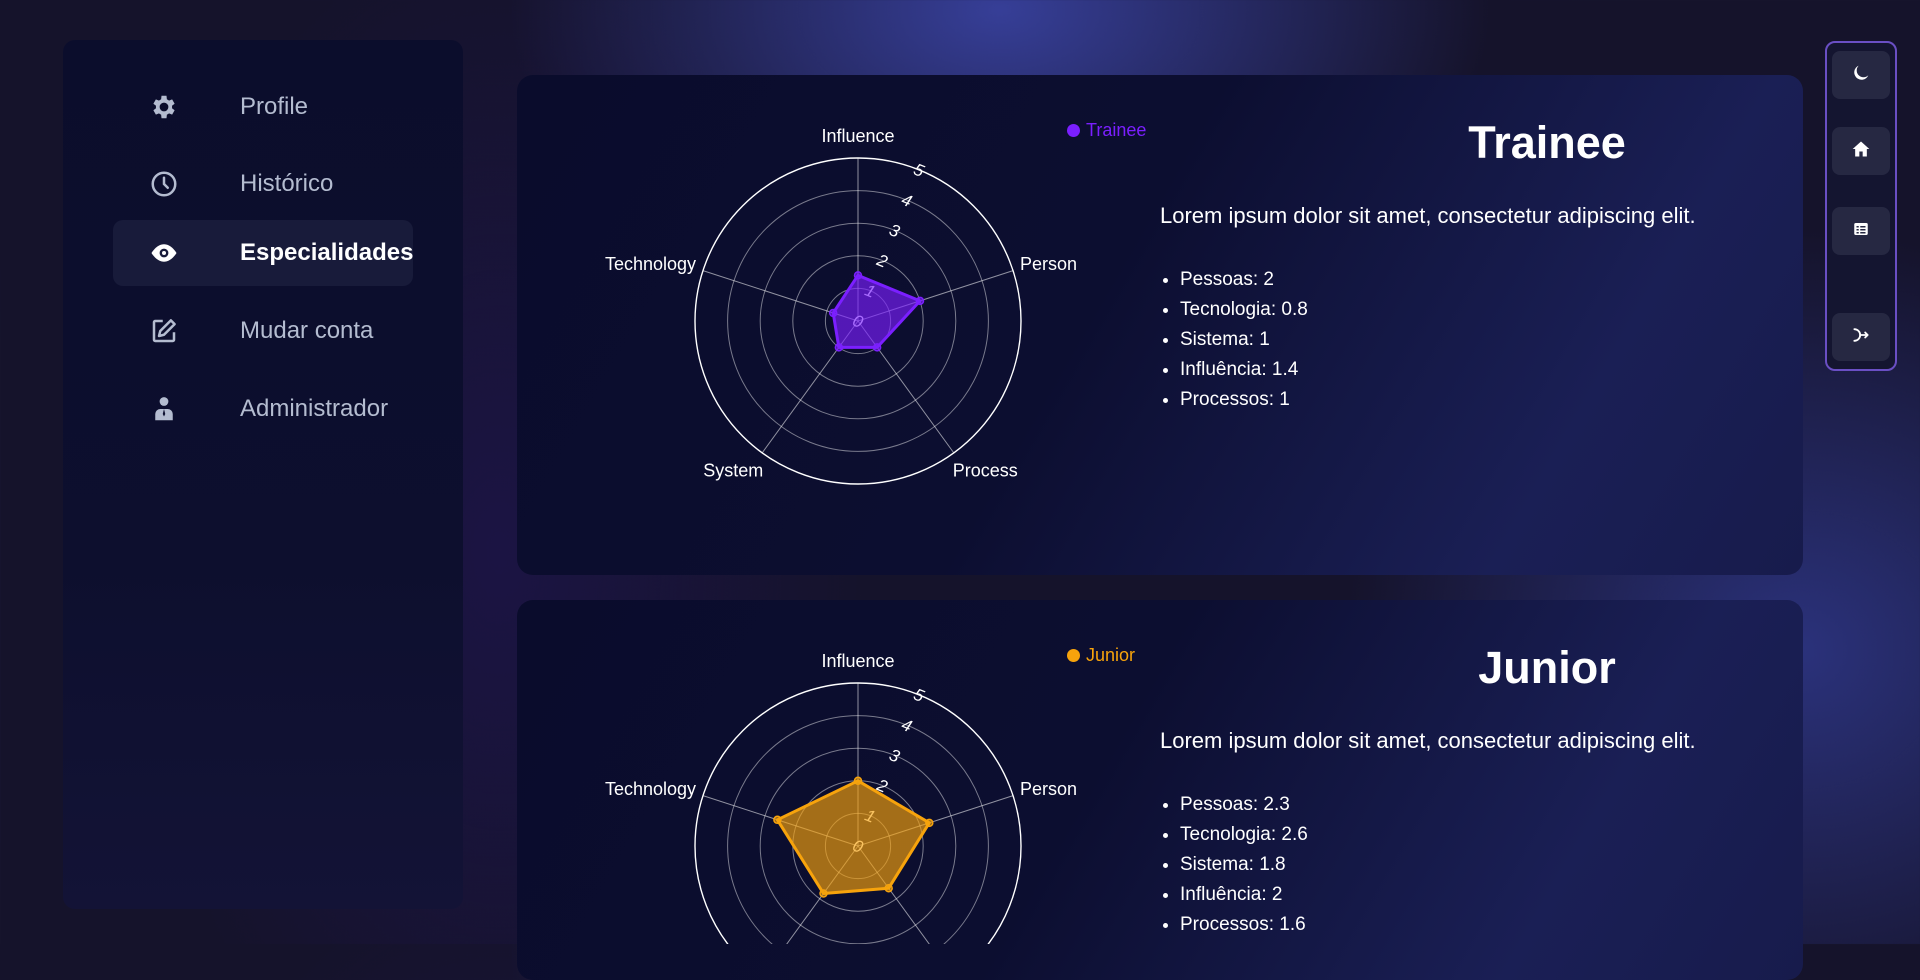  I want to click on list-item: Sistema: 1.8, so click(1244, 865).